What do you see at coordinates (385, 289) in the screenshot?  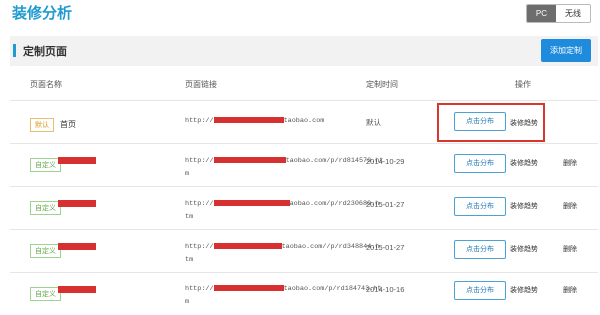 I see `custom-time: 2014-10-16` at bounding box center [385, 289].